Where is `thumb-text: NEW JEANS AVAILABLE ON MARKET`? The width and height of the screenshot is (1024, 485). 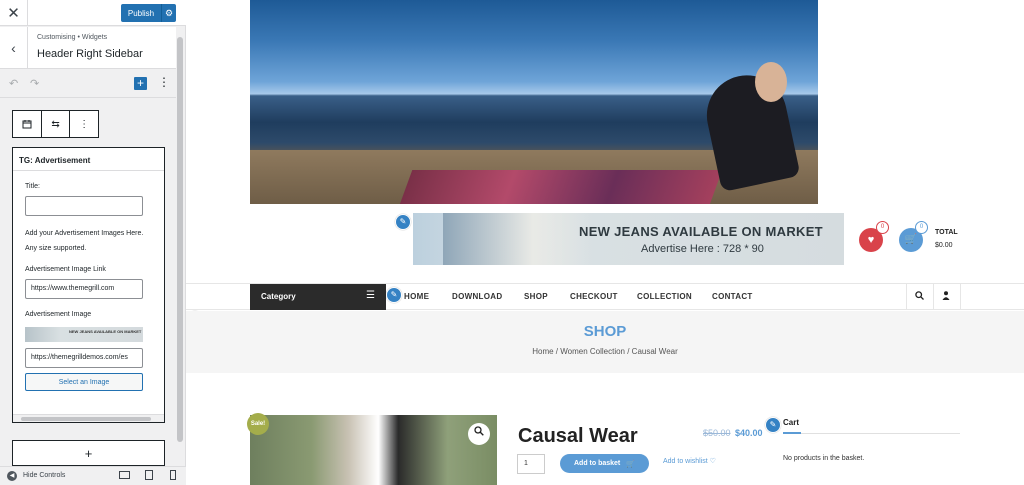
thumb-text: NEW JEANS AVAILABLE ON MARKET is located at coordinates (105, 331).